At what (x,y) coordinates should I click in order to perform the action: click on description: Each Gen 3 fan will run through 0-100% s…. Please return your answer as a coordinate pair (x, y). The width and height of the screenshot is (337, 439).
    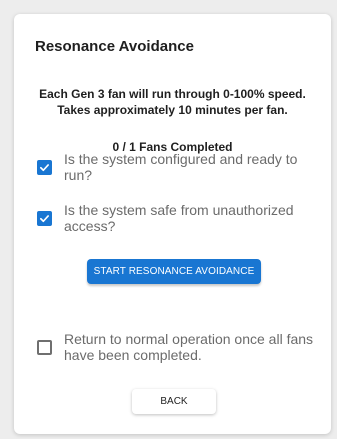
    Looking at the image, I should click on (172, 102).